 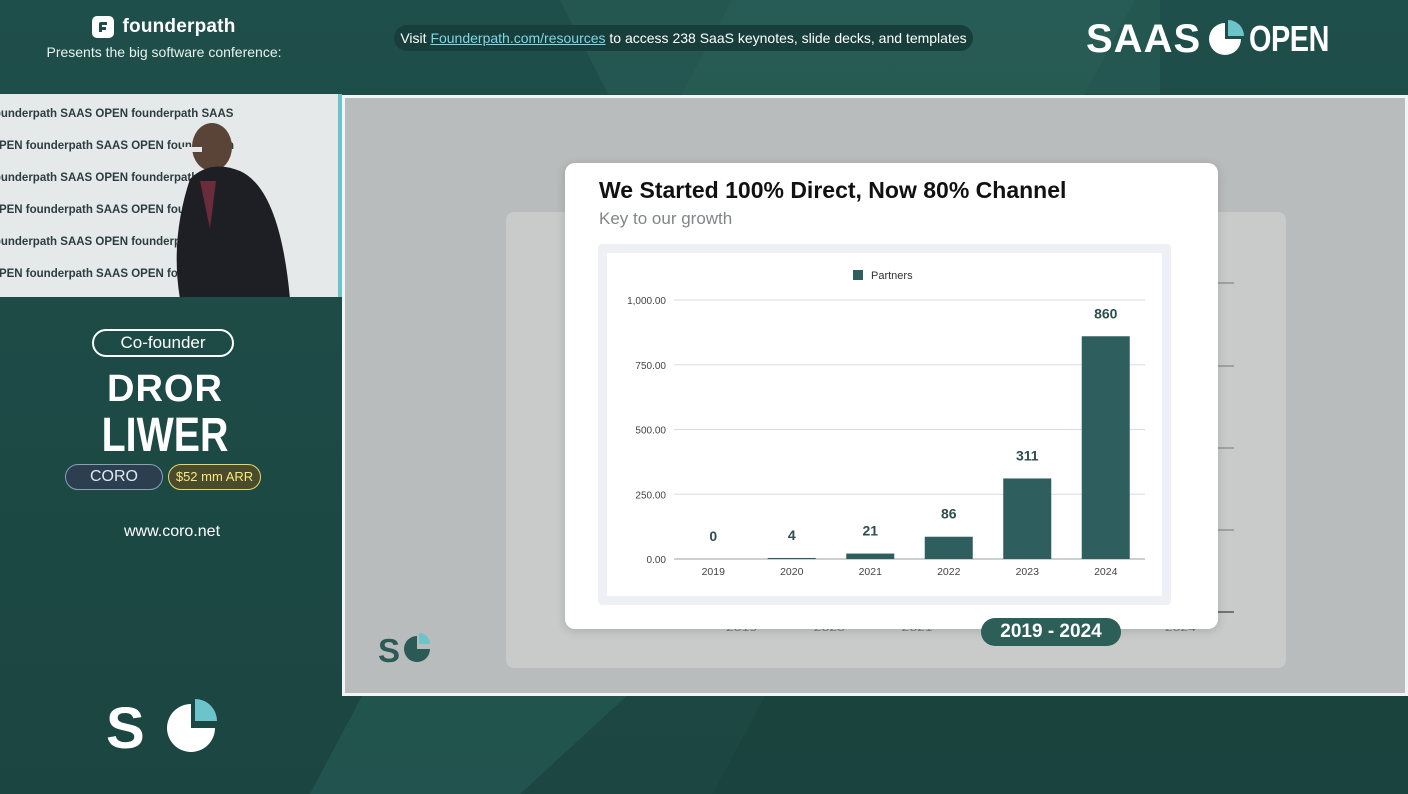 What do you see at coordinates (1028, 572) in the screenshot?
I see `x-tick-label: 2023` at bounding box center [1028, 572].